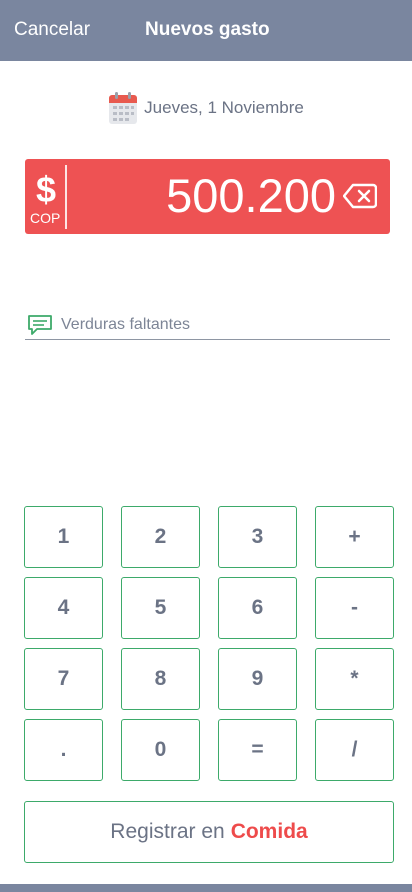  What do you see at coordinates (63, 750) in the screenshot?
I see `key-decimal: .` at bounding box center [63, 750].